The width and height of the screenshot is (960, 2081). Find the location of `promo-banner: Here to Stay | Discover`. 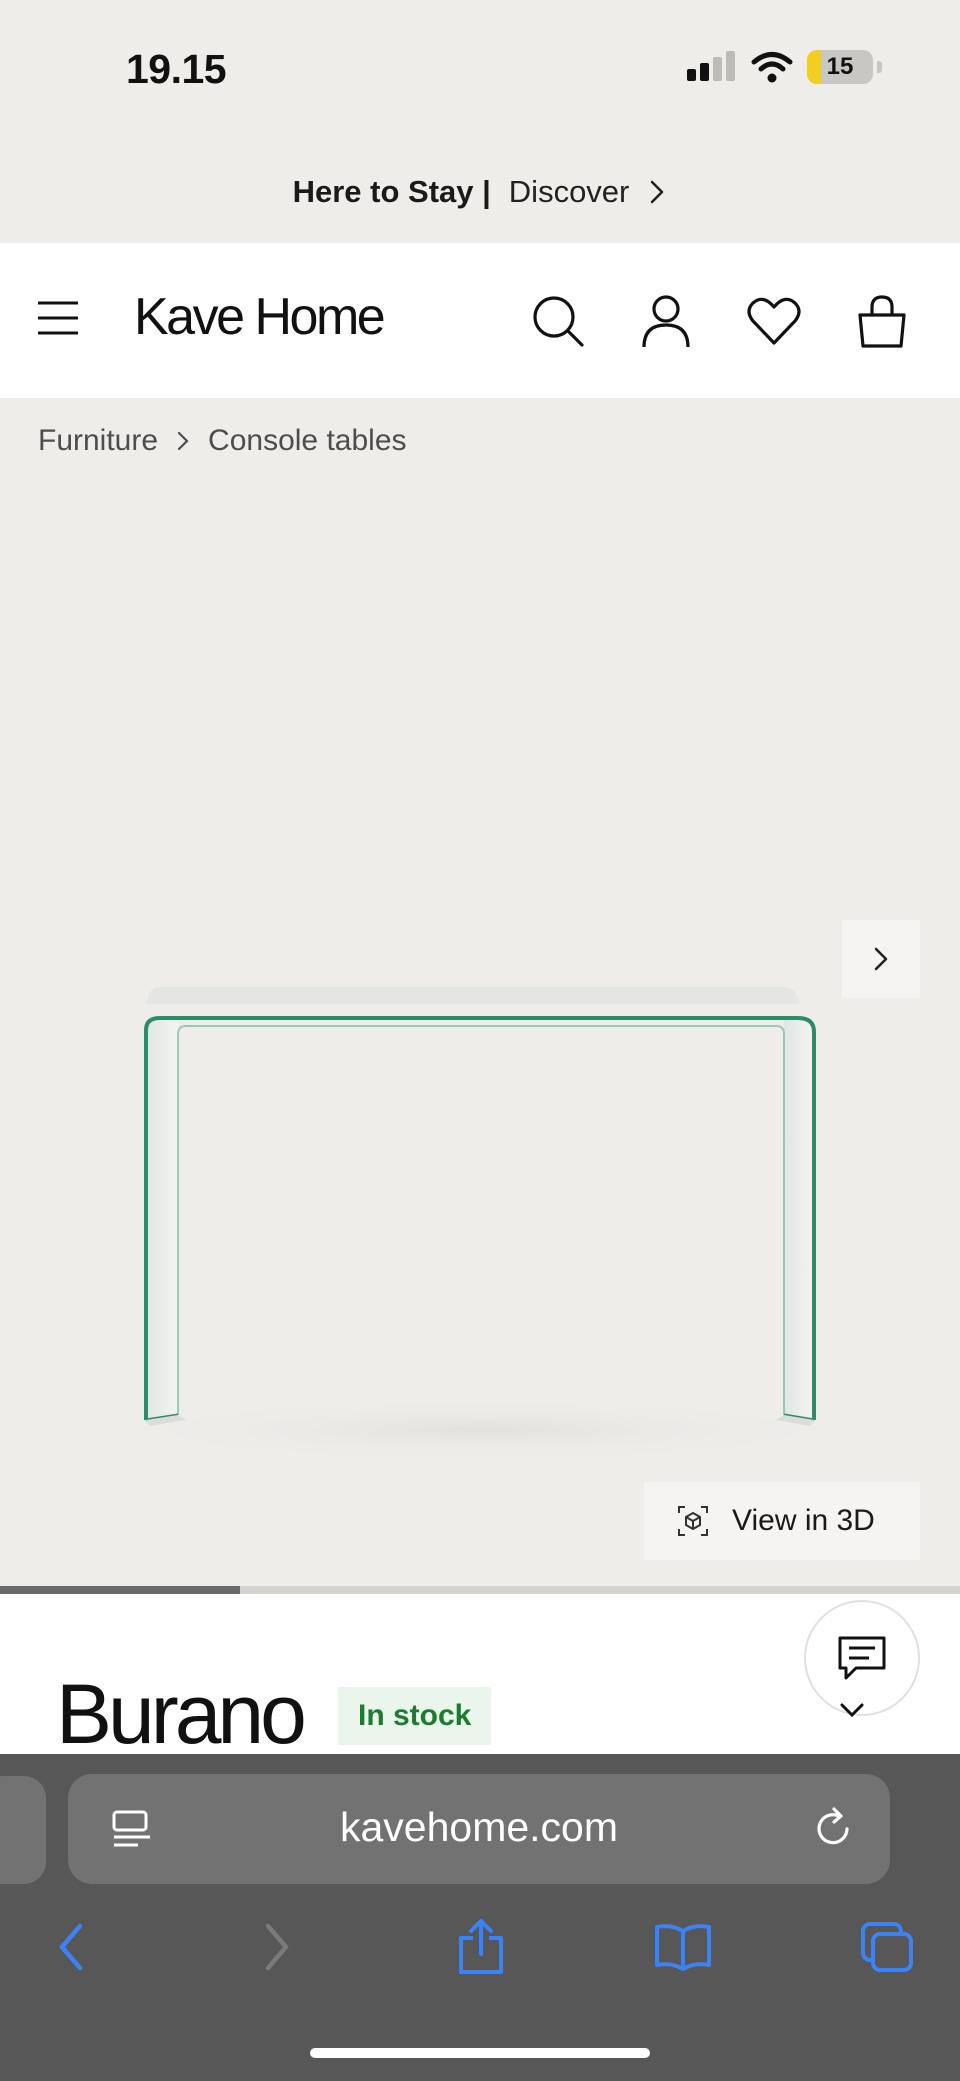

promo-banner: Here to Stay | Discover is located at coordinates (480, 192).